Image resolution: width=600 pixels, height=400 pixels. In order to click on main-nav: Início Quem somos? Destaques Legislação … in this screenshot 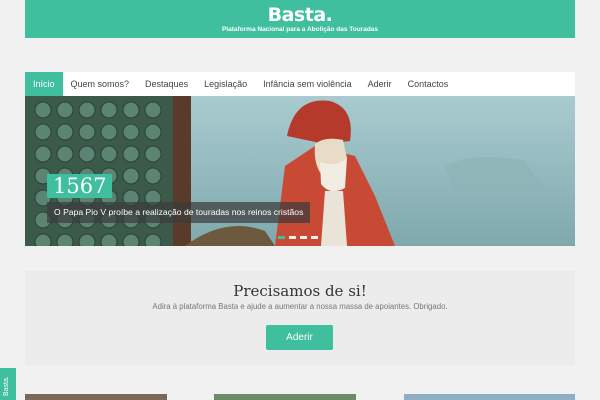, I will do `click(300, 84)`.